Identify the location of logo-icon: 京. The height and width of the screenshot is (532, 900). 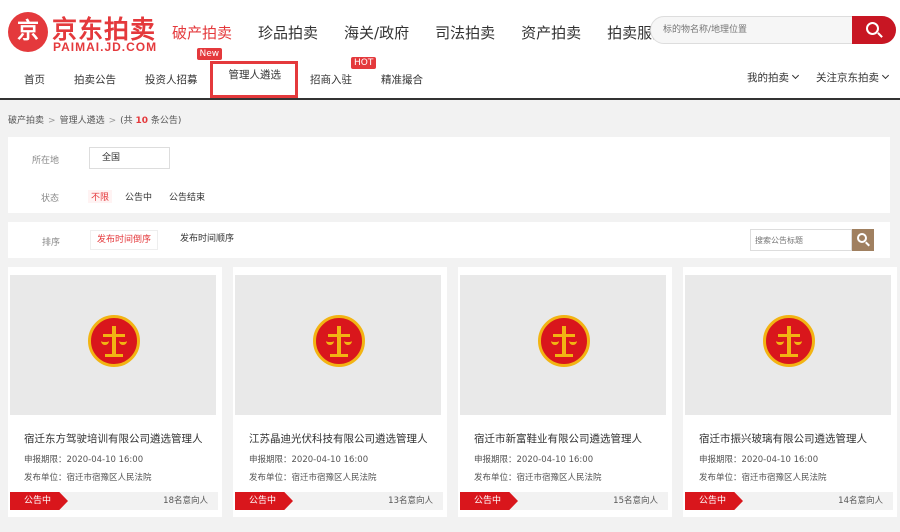
(28, 32).